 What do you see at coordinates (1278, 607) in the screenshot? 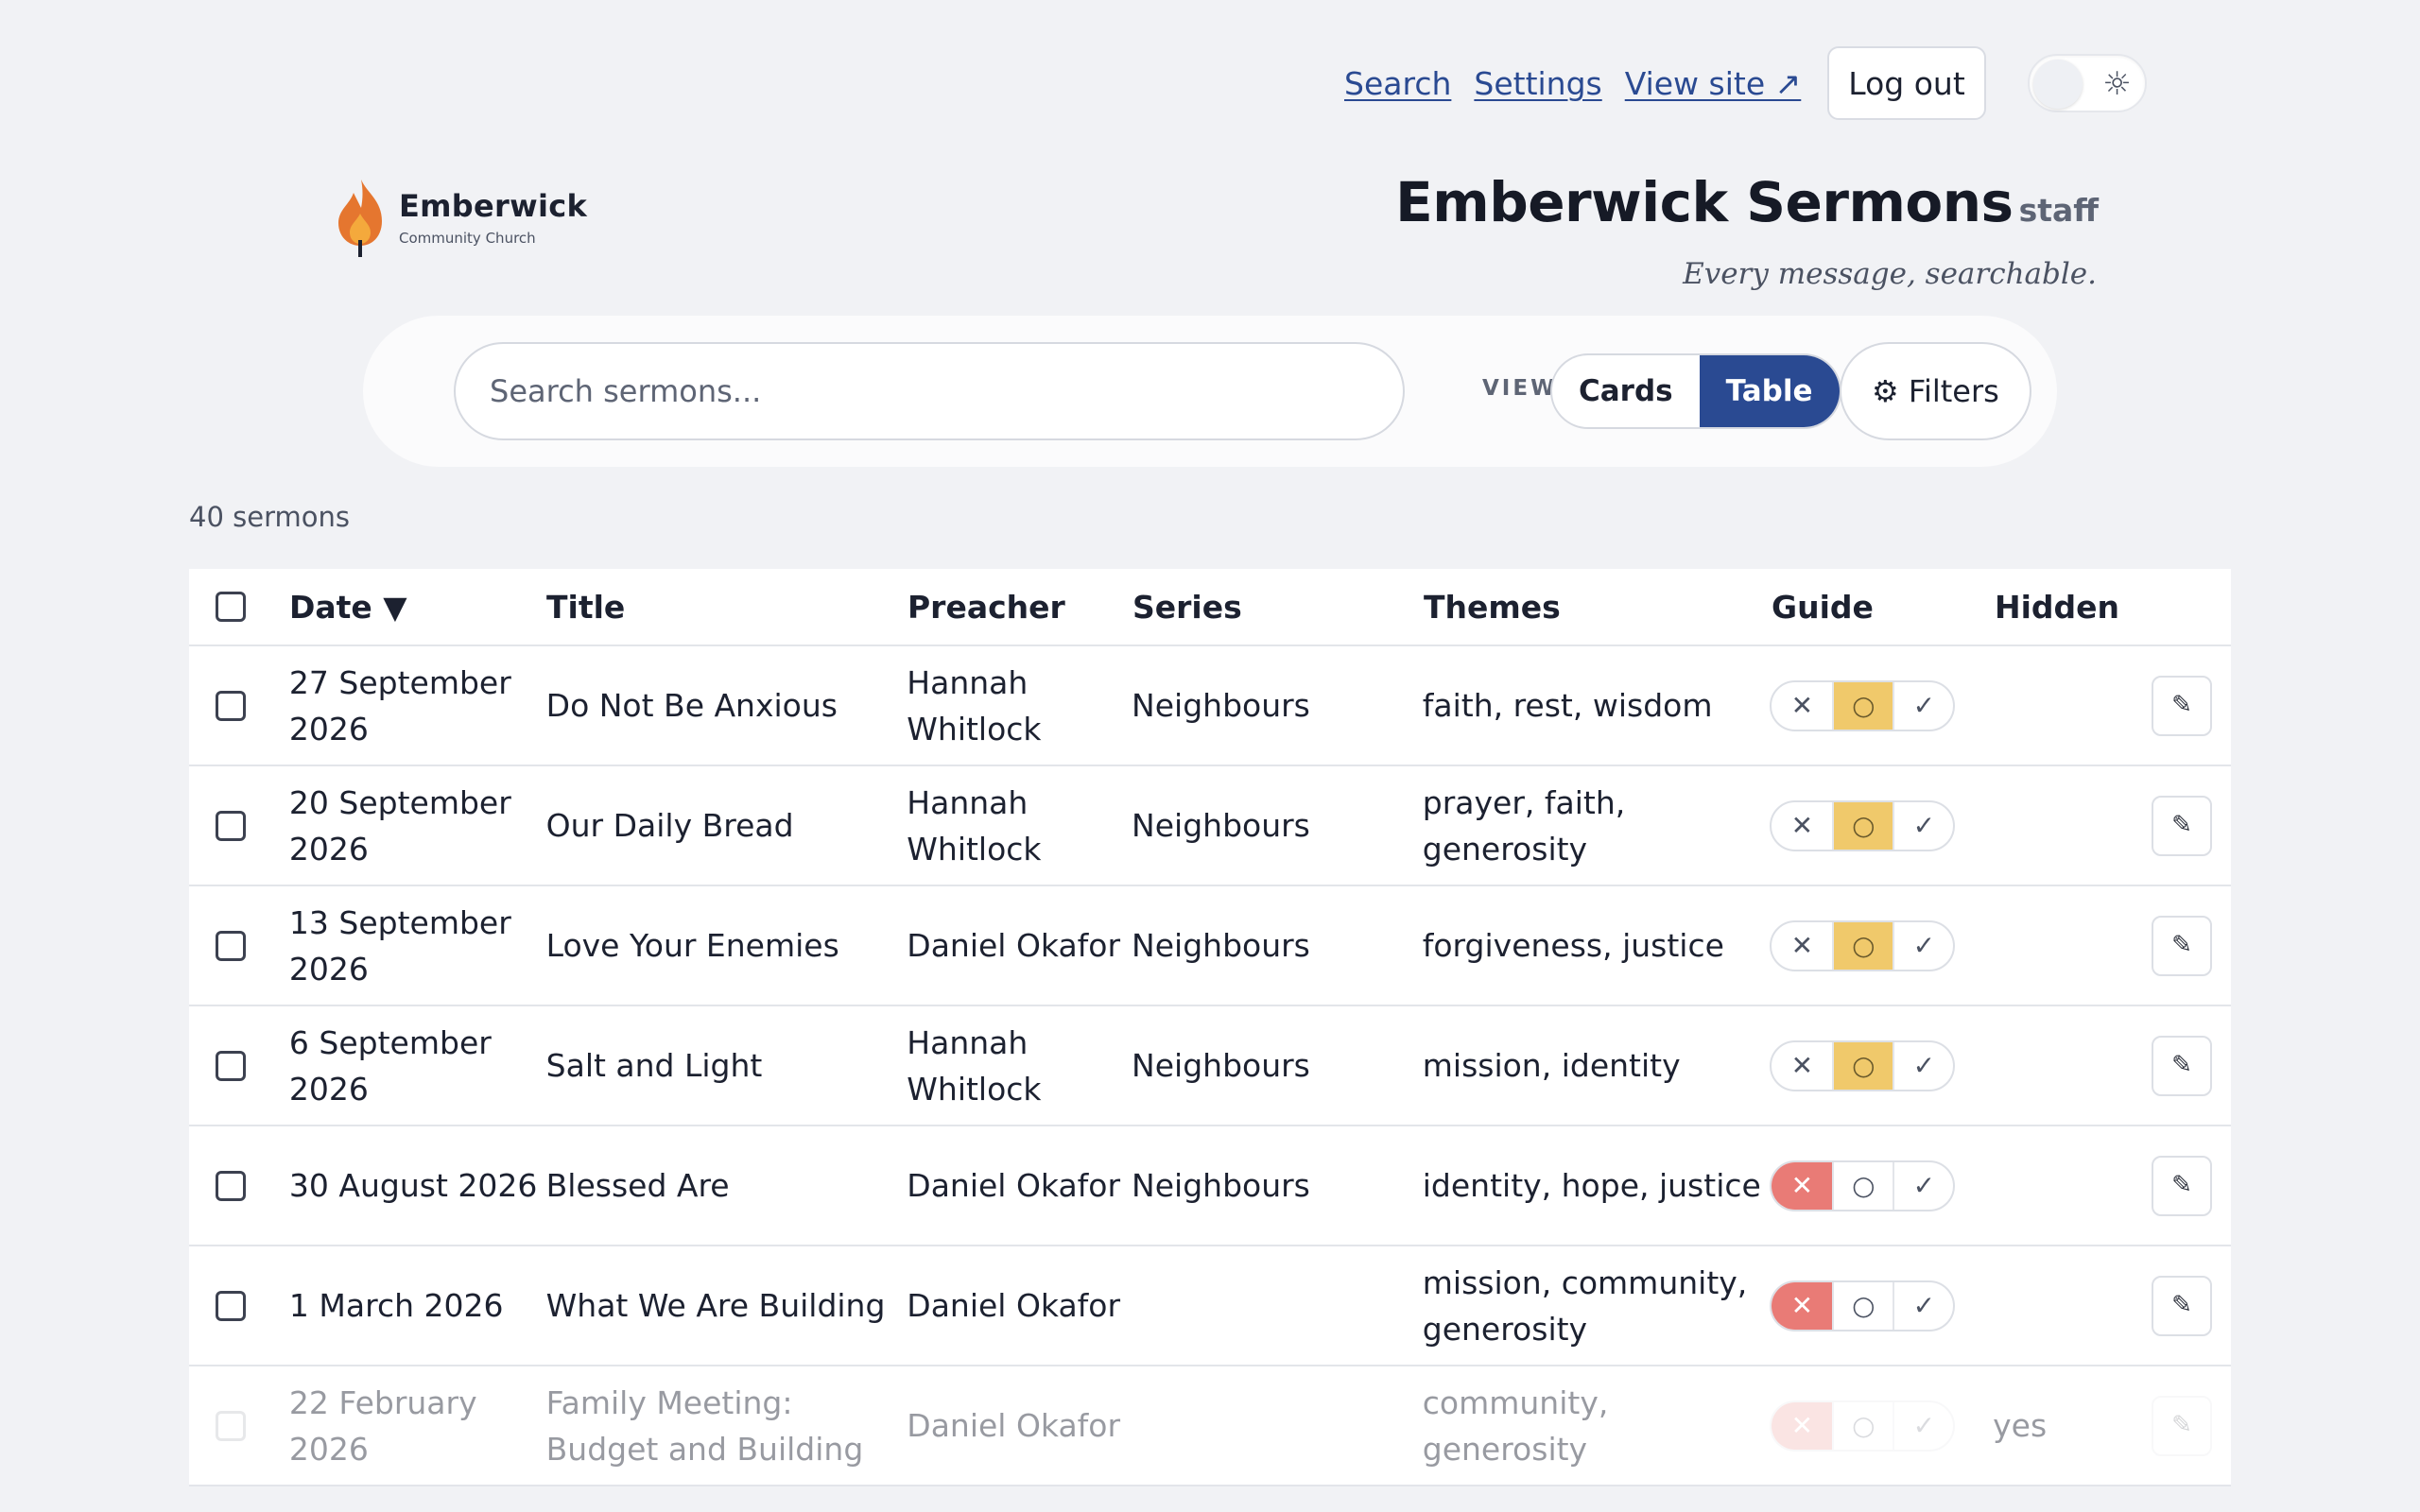
I see `column-series: Series` at bounding box center [1278, 607].